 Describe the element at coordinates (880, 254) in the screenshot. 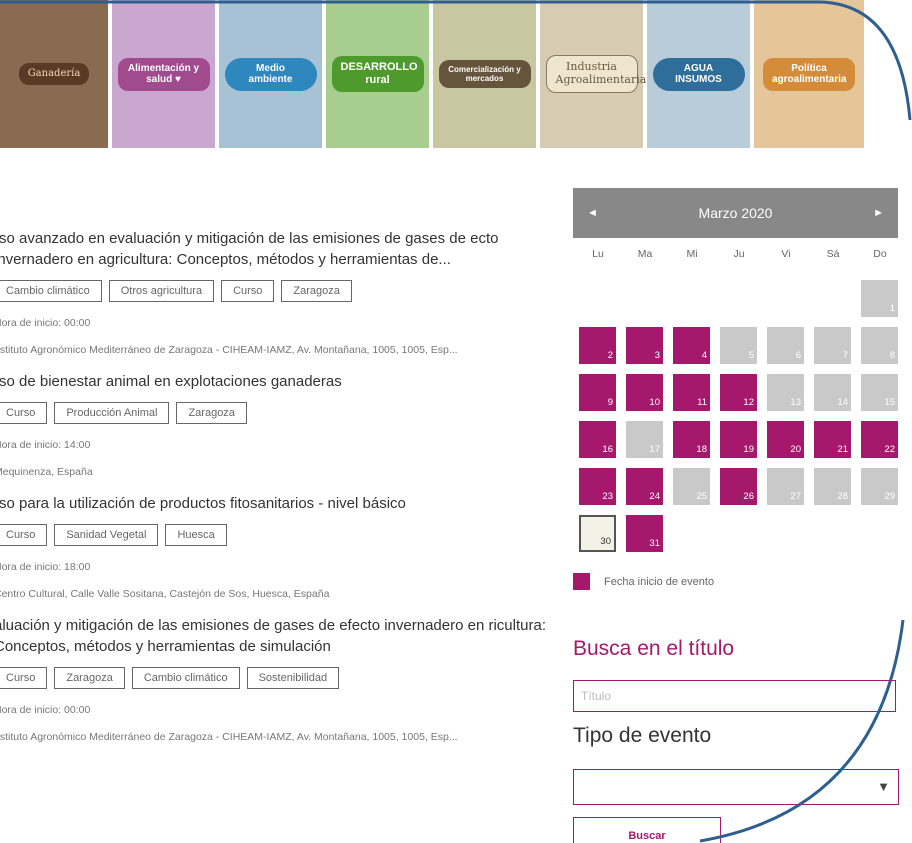

I see `weekday-label: Do` at that location.